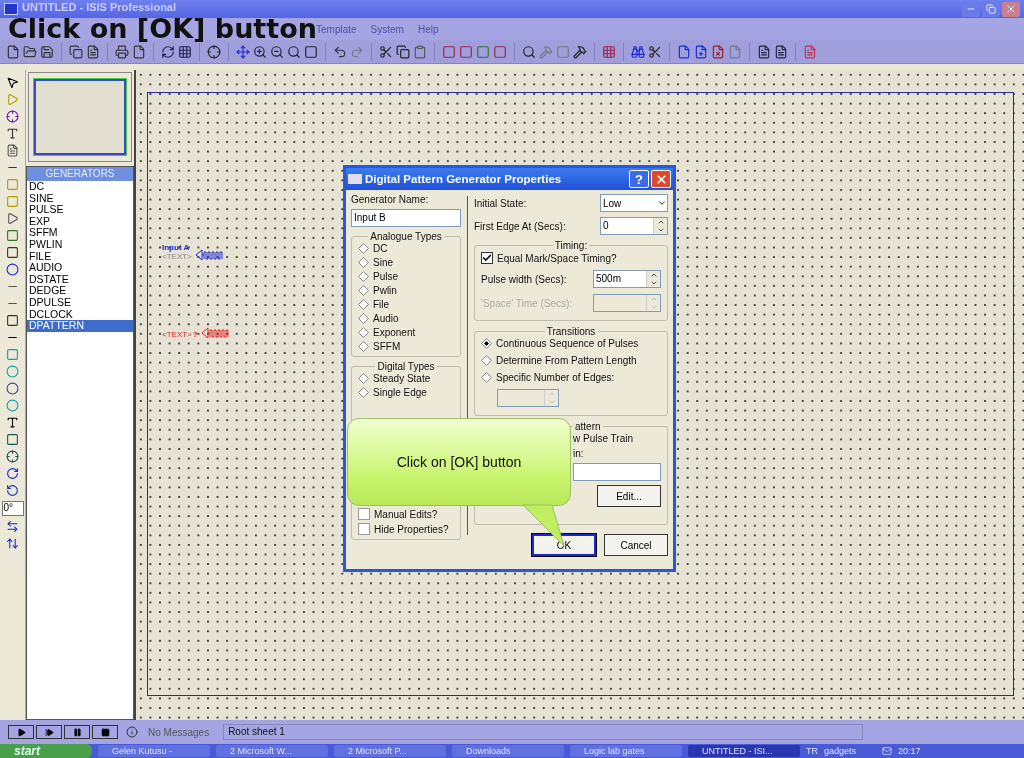  I want to click on print-icon, so click(122, 51).